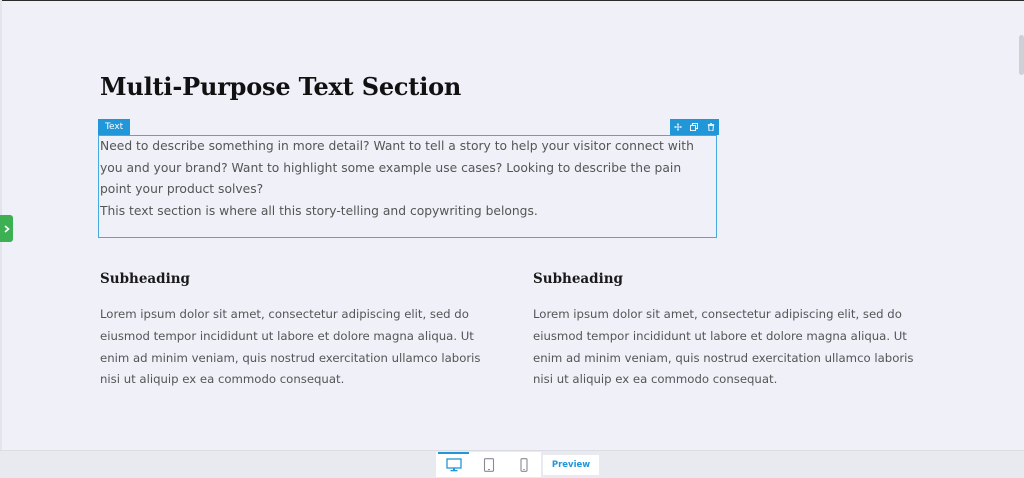 Image resolution: width=1024 pixels, height=478 pixels. I want to click on device-switcher, so click(488, 464).